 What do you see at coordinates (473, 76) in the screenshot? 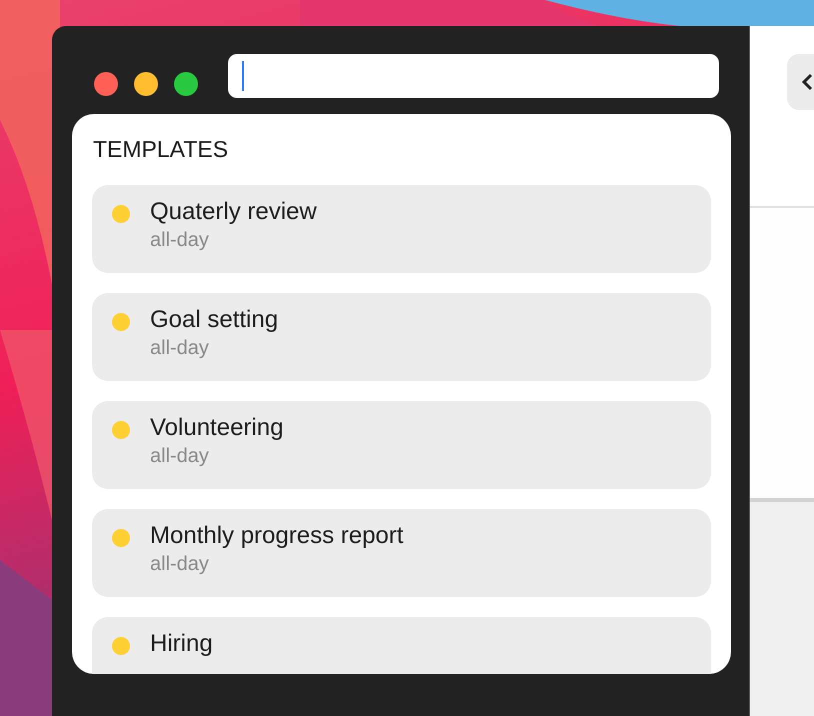
I see `search-field` at bounding box center [473, 76].